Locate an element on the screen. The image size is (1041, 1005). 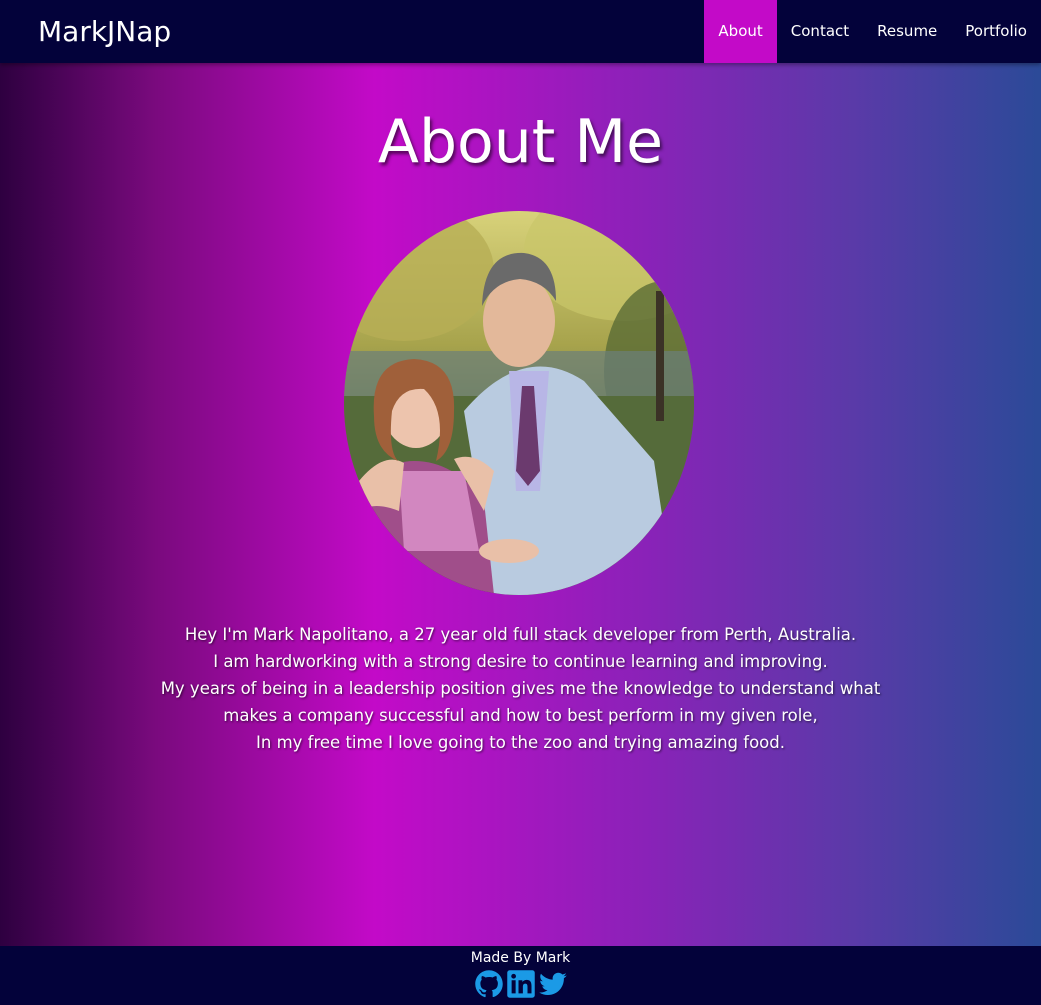
footer-credit: Made By Mark is located at coordinates (520, 958).